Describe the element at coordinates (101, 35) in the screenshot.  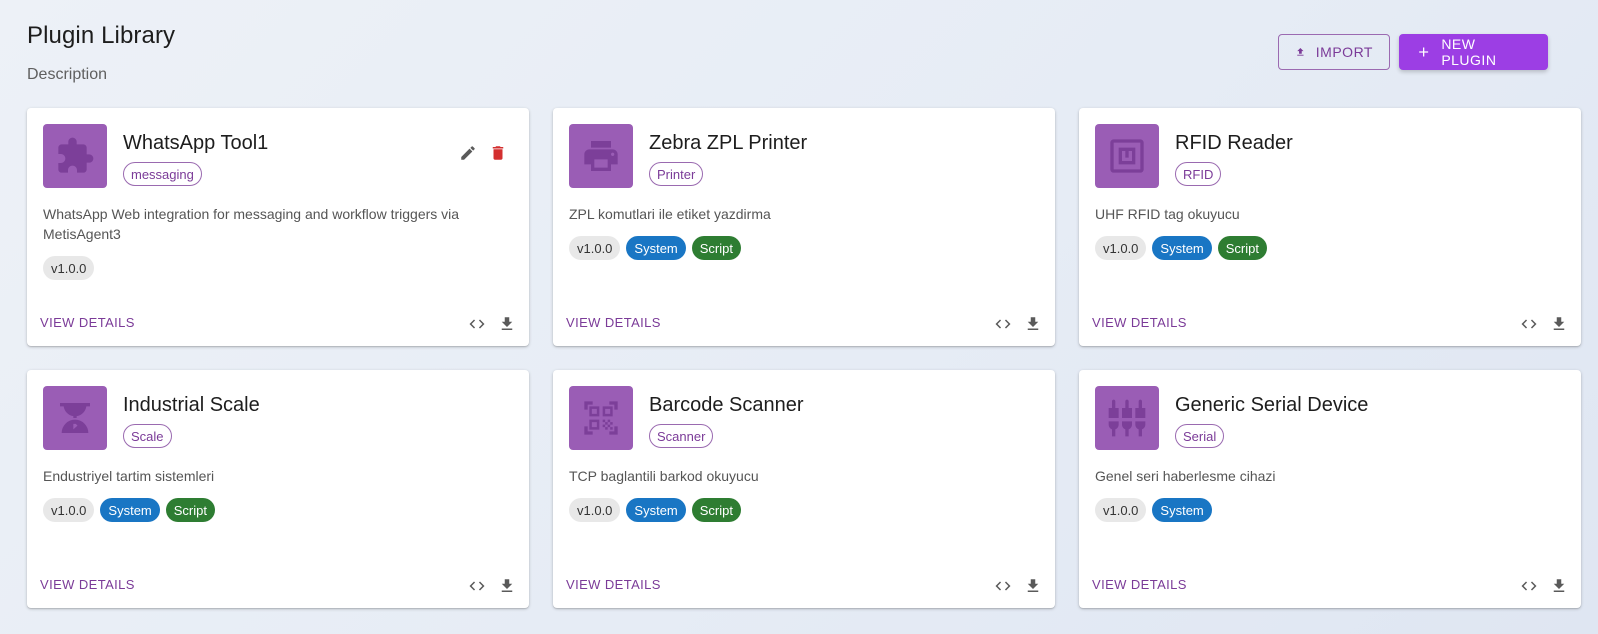
I see `page-title: Plugin Library` at that location.